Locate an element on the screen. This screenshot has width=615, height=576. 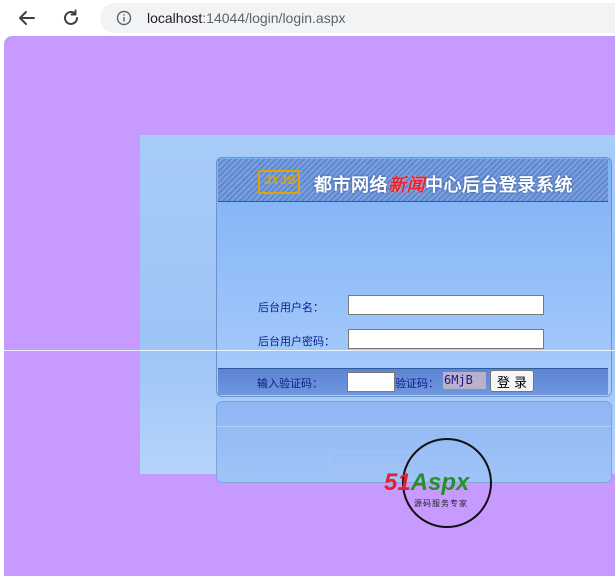
address-bar: localhost:14044/login/login.aspx is located at coordinates (357, 18).